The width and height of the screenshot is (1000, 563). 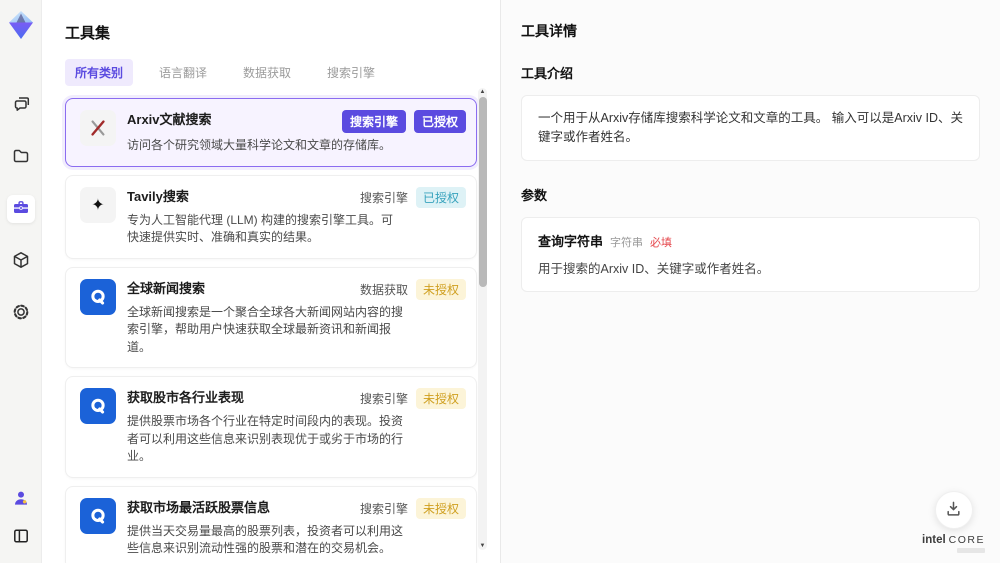 What do you see at coordinates (21, 518) in the screenshot?
I see `sidebar-bottom` at bounding box center [21, 518].